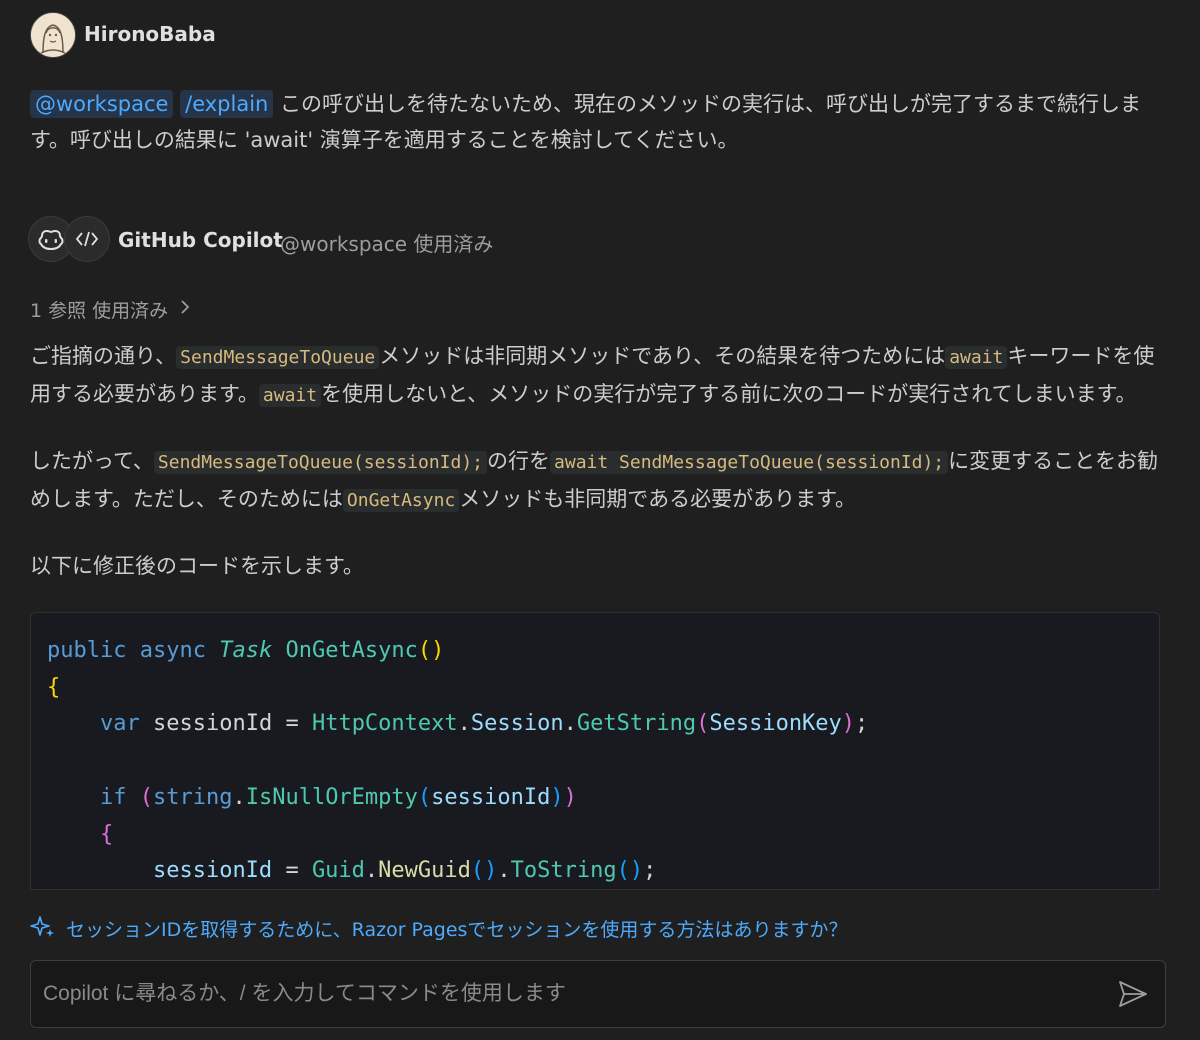 Image resolution: width=1200 pixels, height=1040 pixels. What do you see at coordinates (227, 104) in the screenshot?
I see `explain-chip: /explain` at bounding box center [227, 104].